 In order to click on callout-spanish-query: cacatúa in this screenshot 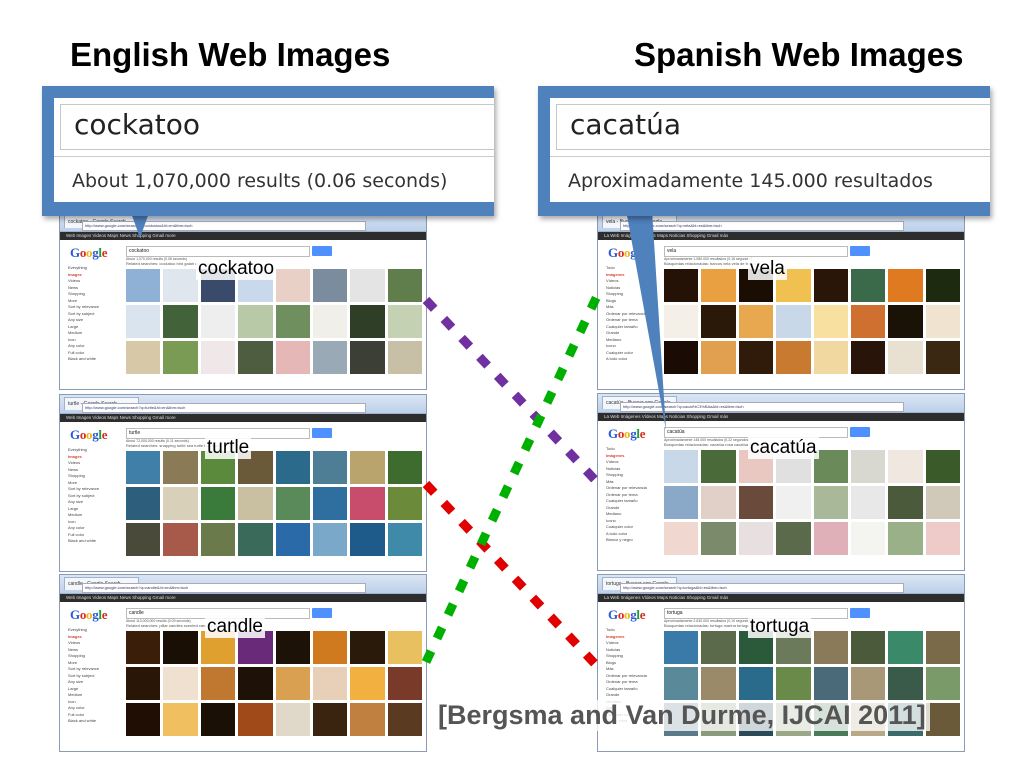, I will do `click(625, 124)`.